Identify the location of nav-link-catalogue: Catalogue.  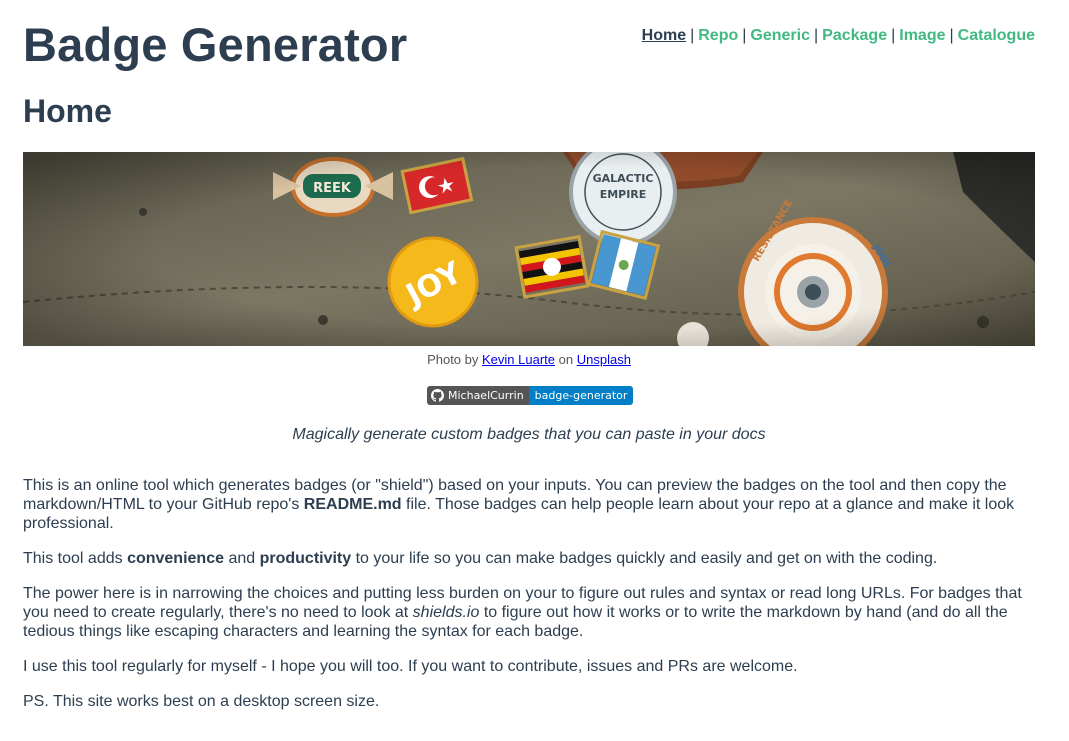
(996, 35).